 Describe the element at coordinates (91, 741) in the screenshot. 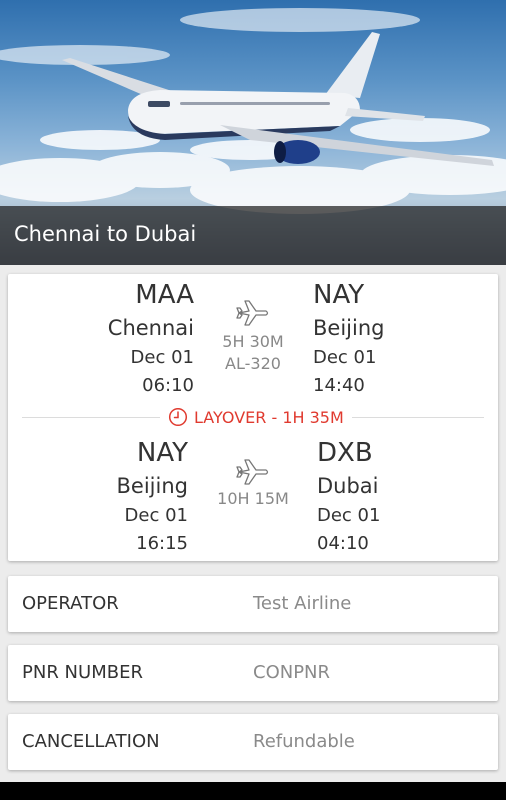

I see `cancellation-label: CANCELLATION` at that location.